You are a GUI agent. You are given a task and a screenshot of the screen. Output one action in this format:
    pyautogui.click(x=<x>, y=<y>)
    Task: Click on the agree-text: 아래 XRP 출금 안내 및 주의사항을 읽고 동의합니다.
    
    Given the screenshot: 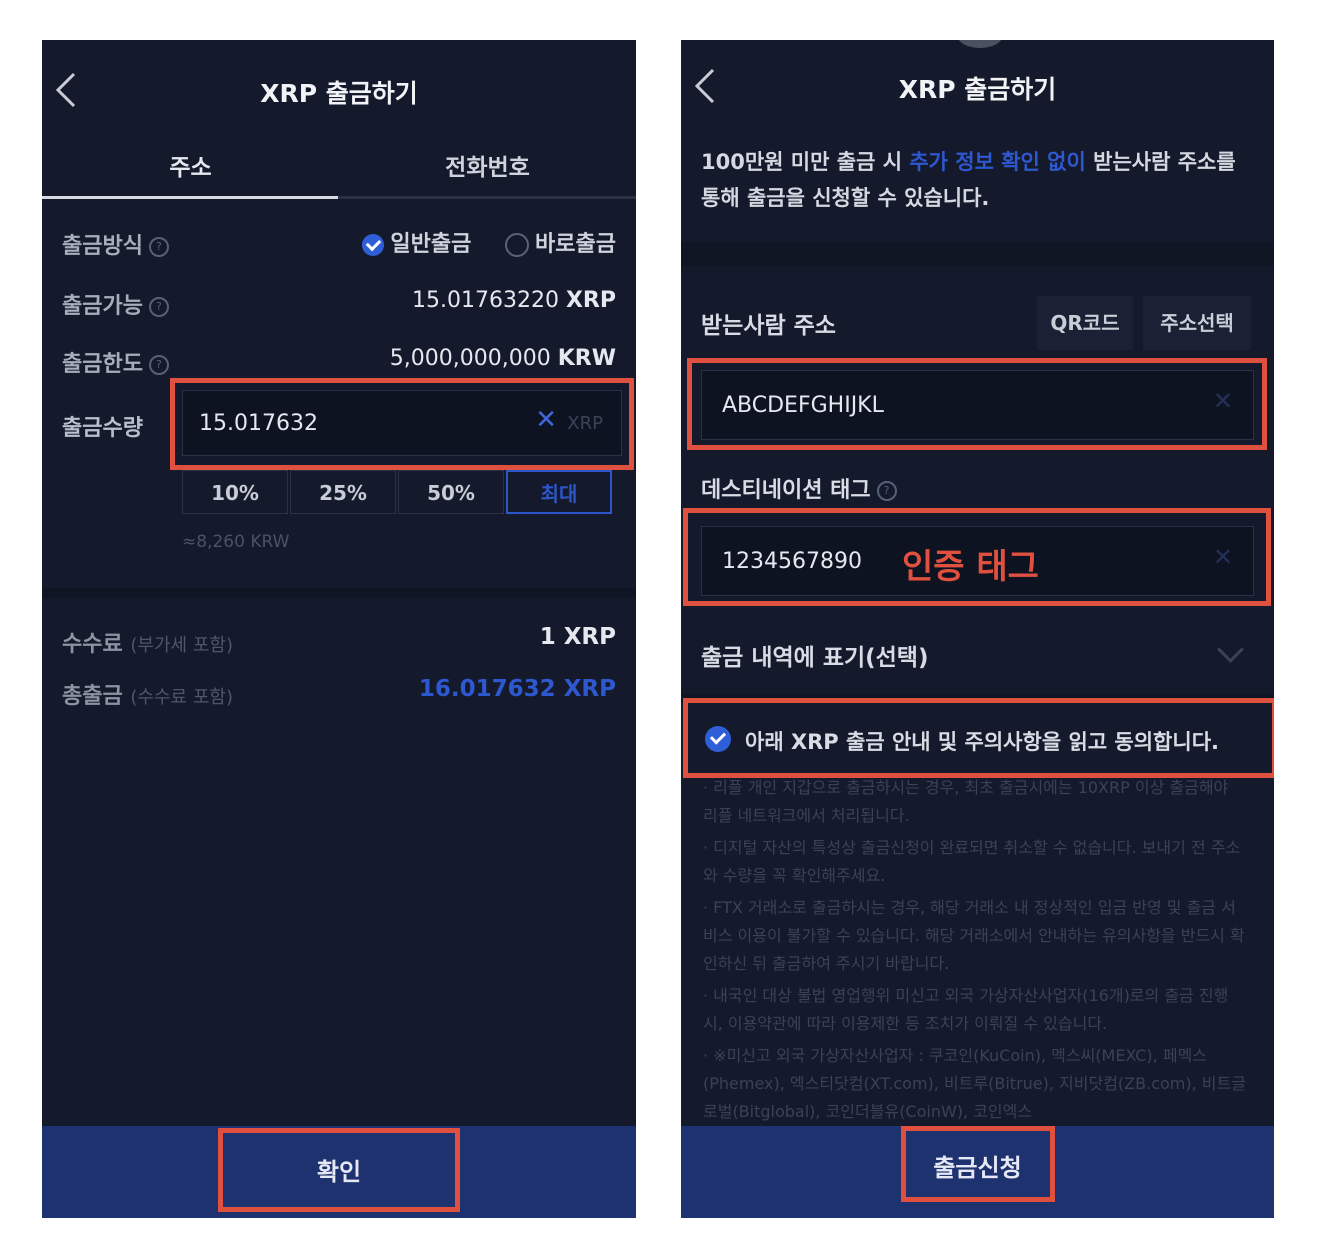 What is the action you would take?
    pyautogui.click(x=982, y=742)
    